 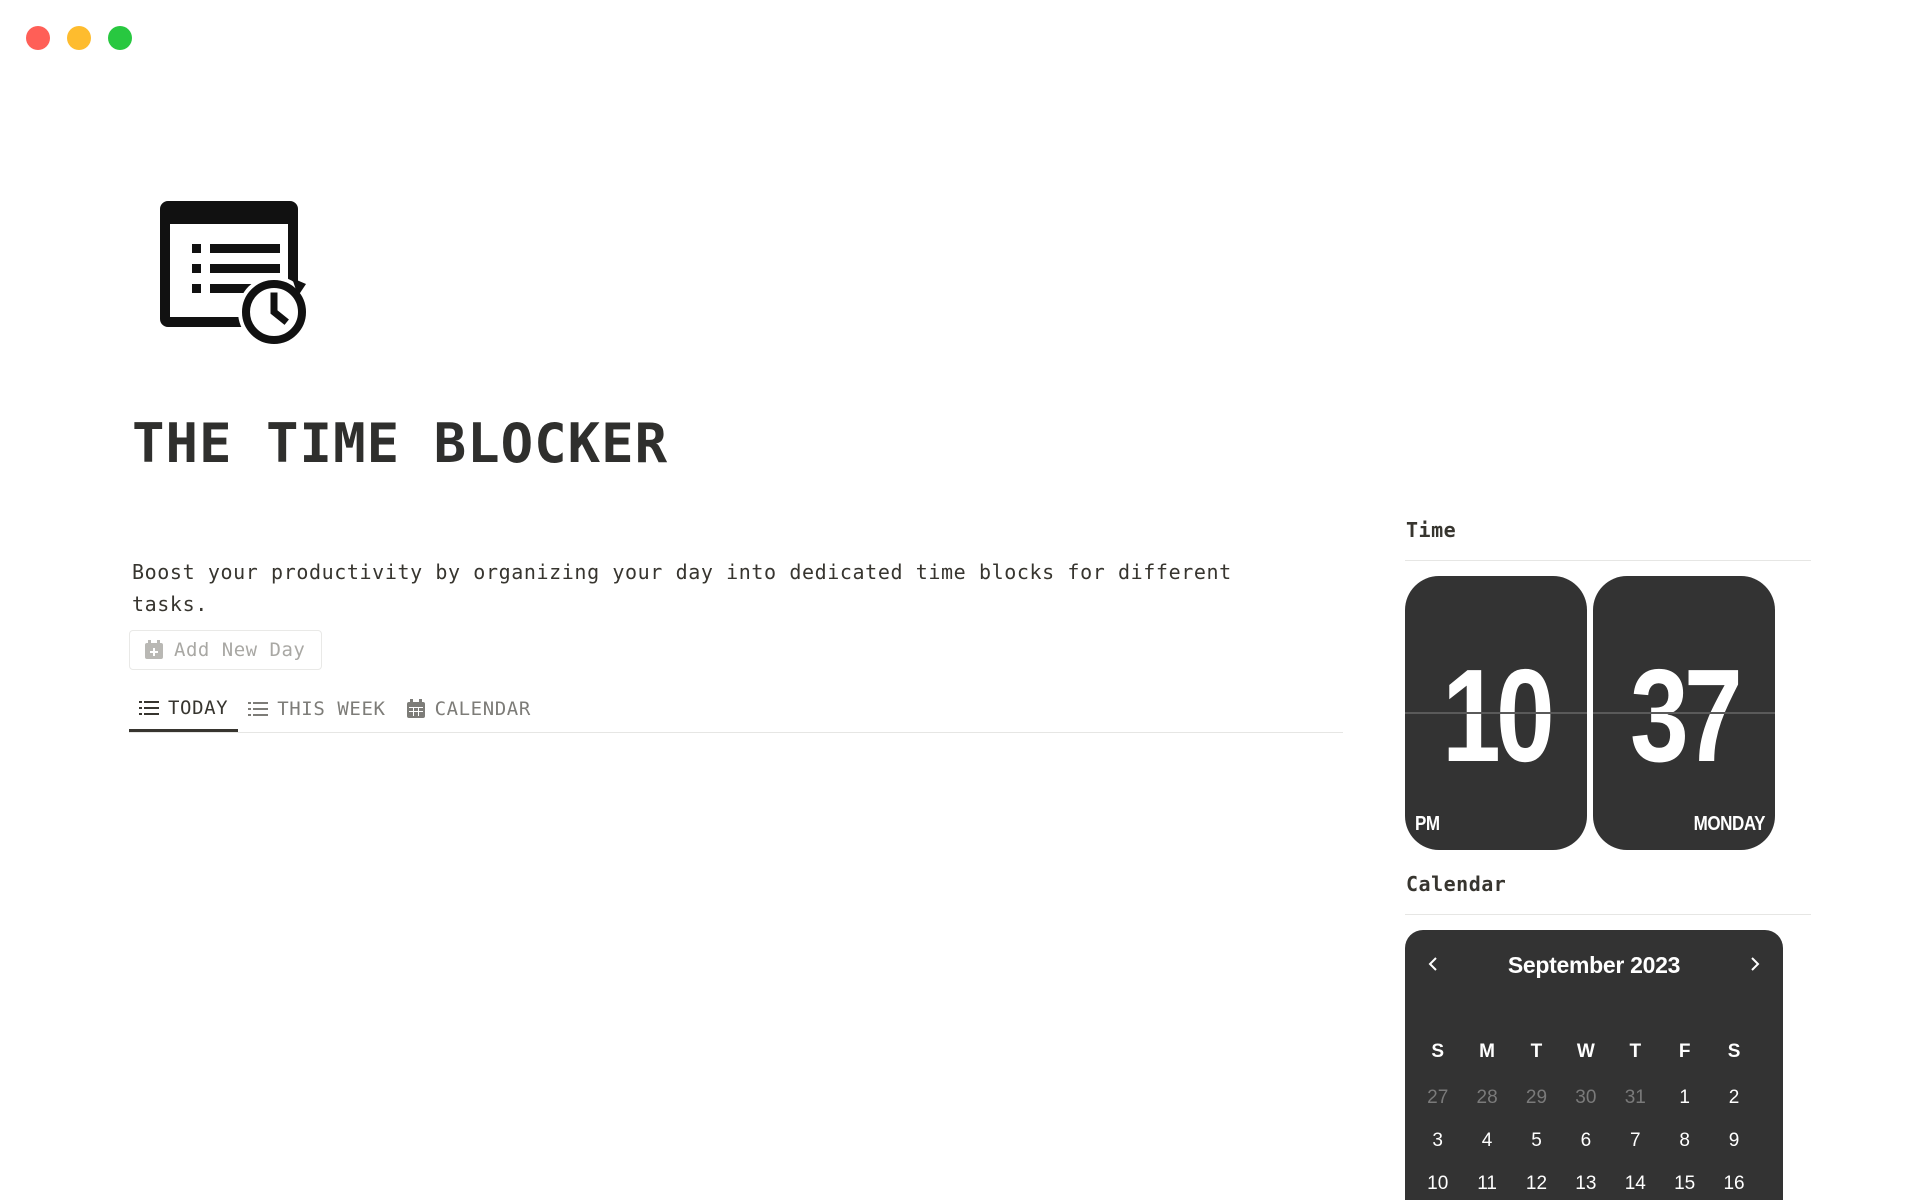 I want to click on tab-calendar: CALENDAR, so click(x=468, y=709).